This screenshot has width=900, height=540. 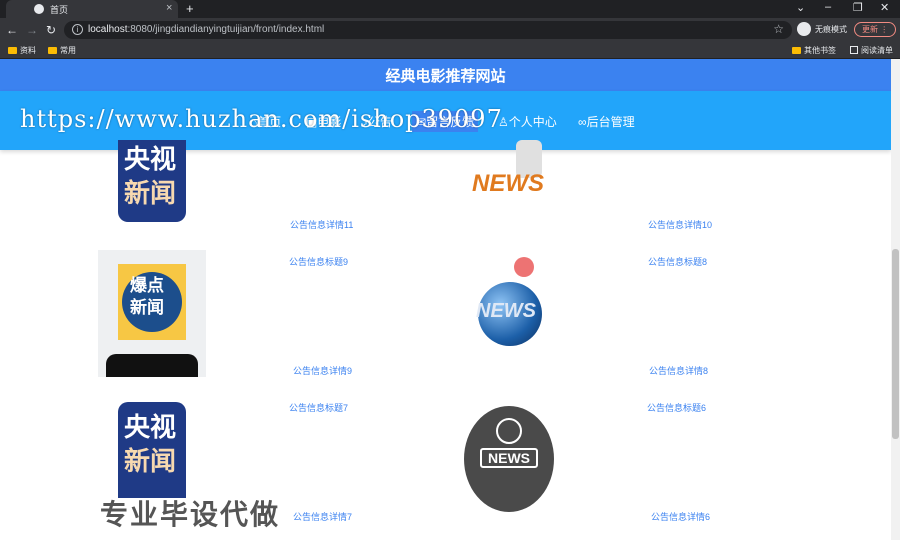 I want to click on bookmark-folder-ziliao: 资料, so click(x=22, y=50).